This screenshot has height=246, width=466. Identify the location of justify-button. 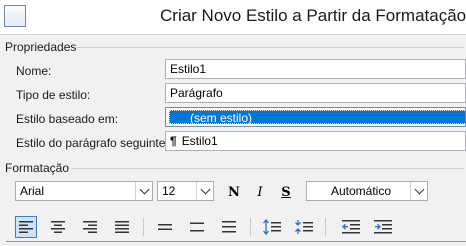
(122, 227).